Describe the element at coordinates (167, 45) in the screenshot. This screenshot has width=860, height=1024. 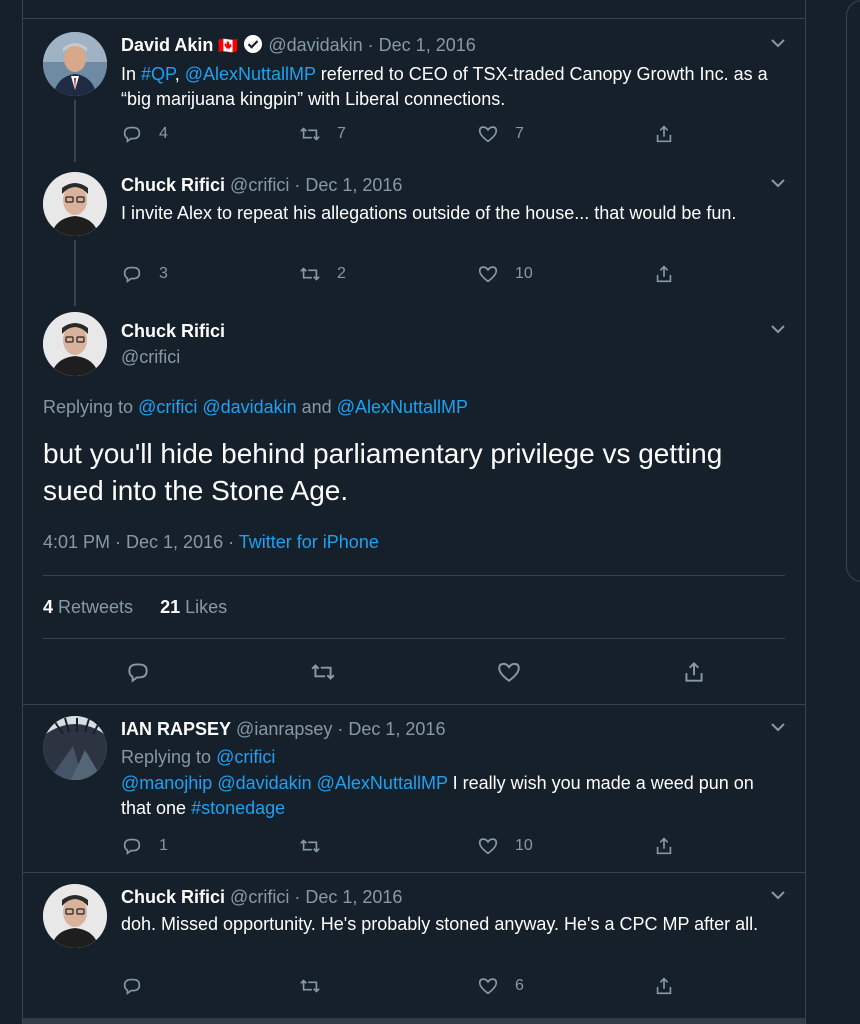
I see `display-name: David Akin` at that location.